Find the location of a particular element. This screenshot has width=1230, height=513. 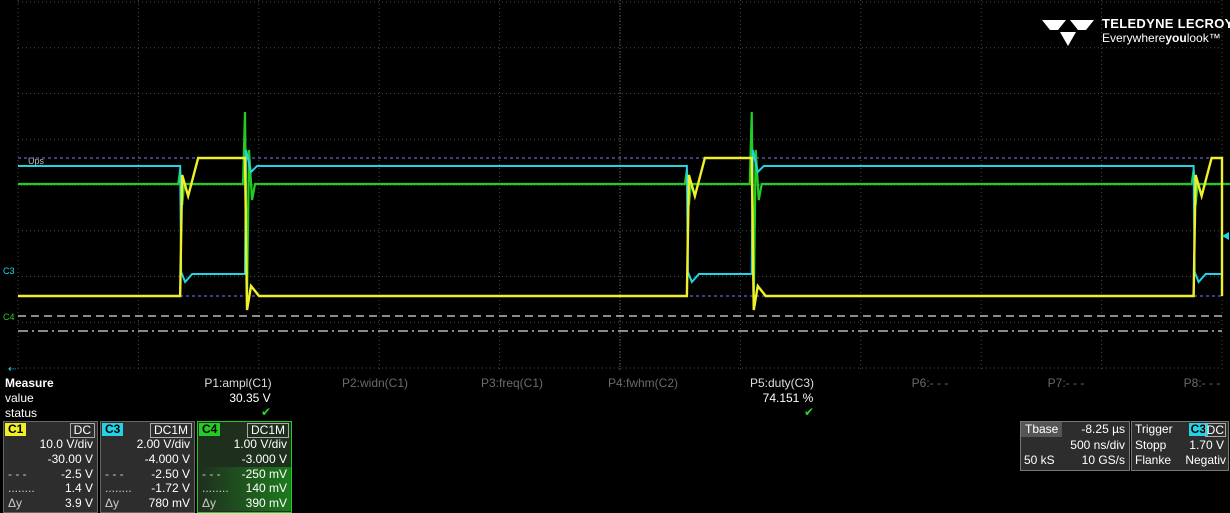

timebase-delay: -8.25 µs is located at coordinates (1103, 429).